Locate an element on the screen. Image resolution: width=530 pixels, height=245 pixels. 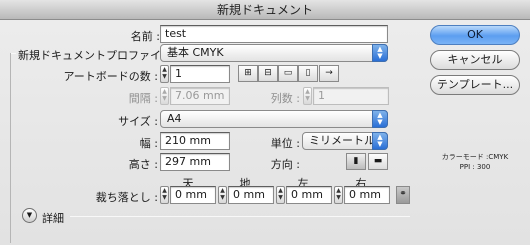
bleed-bottom-stepper: ▲ ▼ is located at coordinates (222, 195).